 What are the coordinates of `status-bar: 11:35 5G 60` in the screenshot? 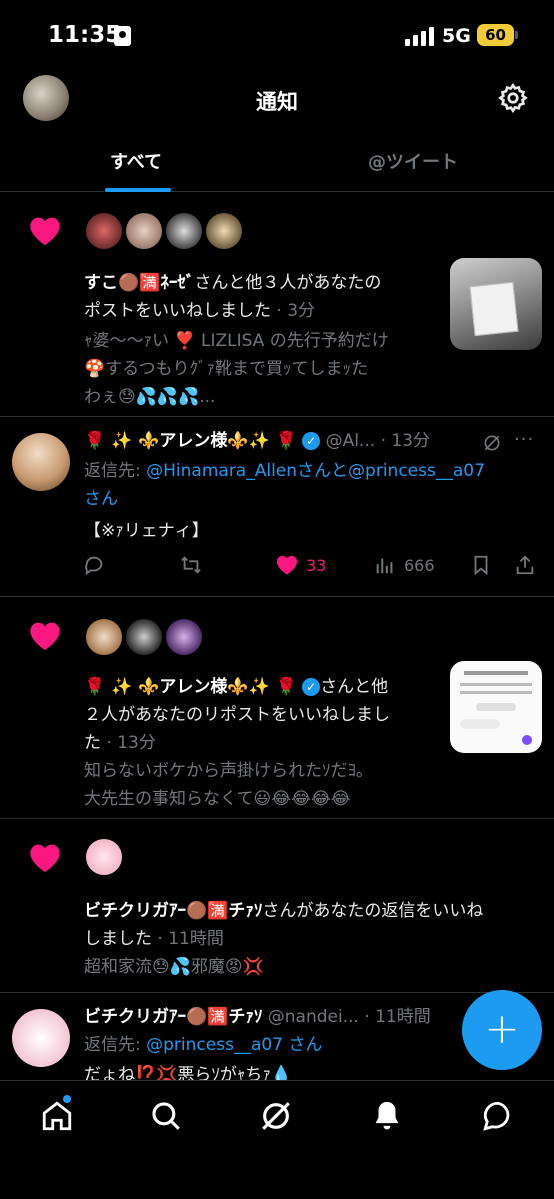 It's located at (277, 35).